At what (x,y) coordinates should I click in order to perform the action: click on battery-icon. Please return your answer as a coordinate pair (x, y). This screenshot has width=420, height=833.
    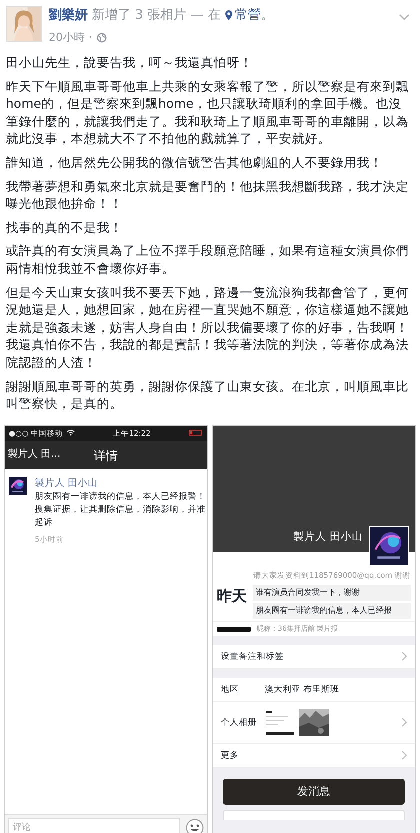
    Looking at the image, I should click on (196, 433).